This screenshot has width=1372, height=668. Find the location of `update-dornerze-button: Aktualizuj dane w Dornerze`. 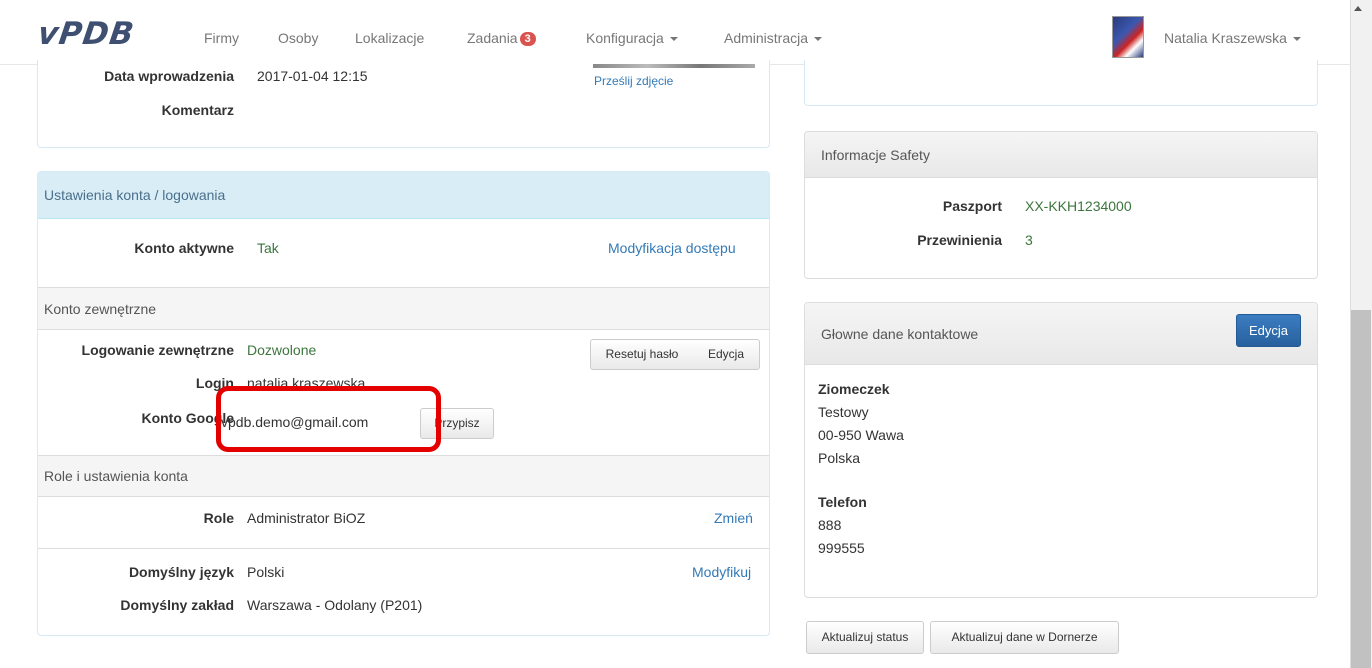

update-dornerze-button: Aktualizuj dane w Dornerze is located at coordinates (1024, 637).